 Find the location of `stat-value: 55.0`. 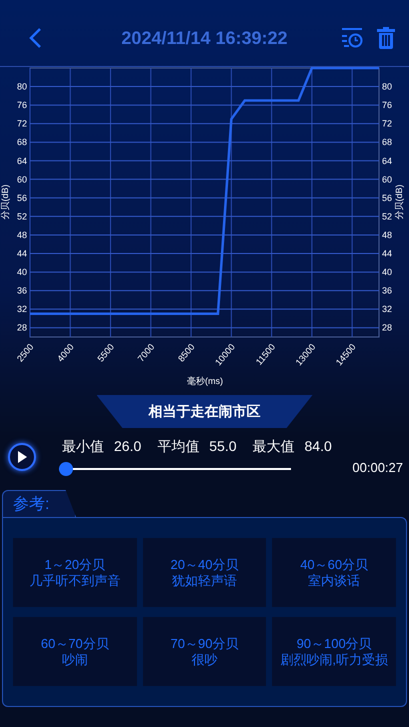

stat-value: 55.0 is located at coordinates (222, 447).